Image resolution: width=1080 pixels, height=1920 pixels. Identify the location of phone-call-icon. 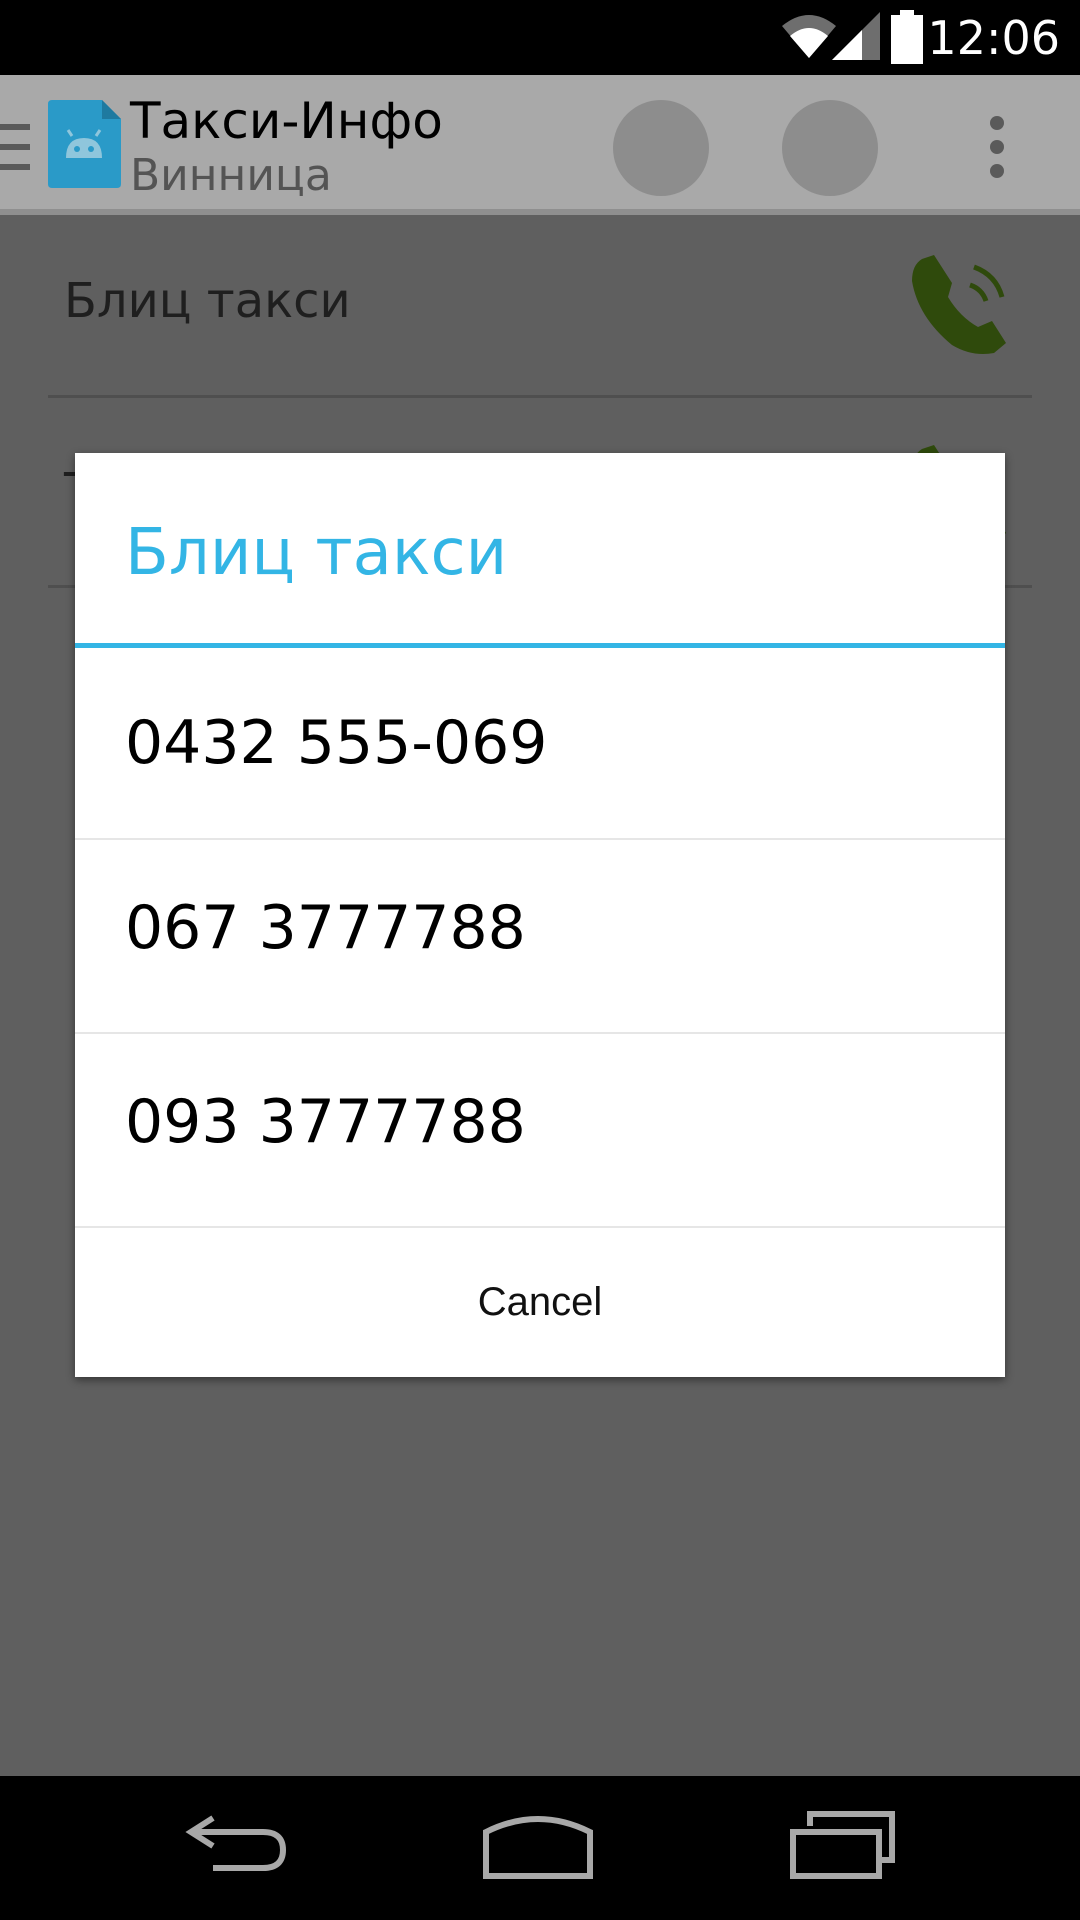
(961, 306).